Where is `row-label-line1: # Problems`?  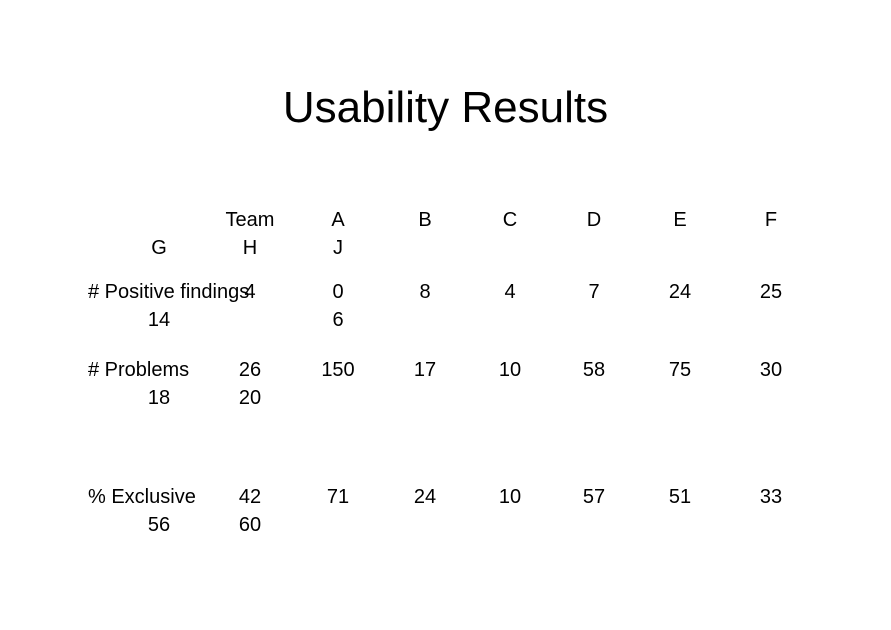
row-label-line1: # Problems is located at coordinates (139, 370).